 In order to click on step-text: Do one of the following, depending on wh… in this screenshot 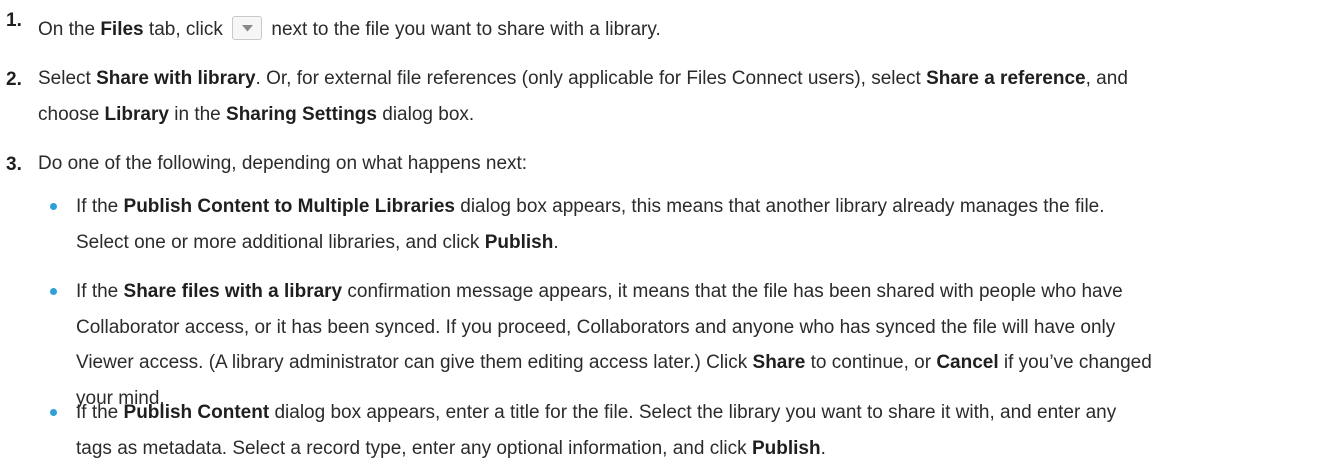, I will do `click(283, 163)`.